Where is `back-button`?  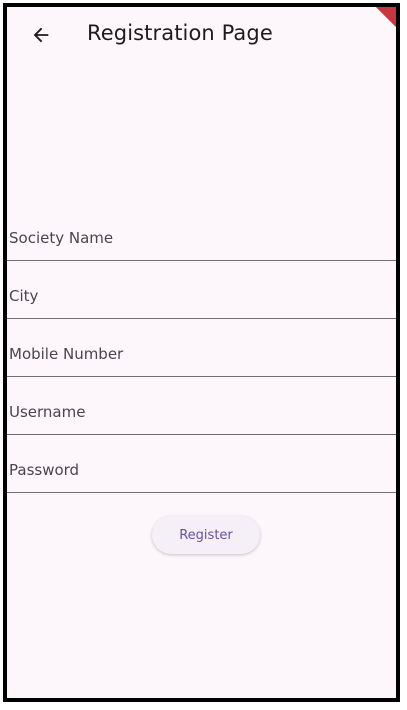
back-button is located at coordinates (41, 35).